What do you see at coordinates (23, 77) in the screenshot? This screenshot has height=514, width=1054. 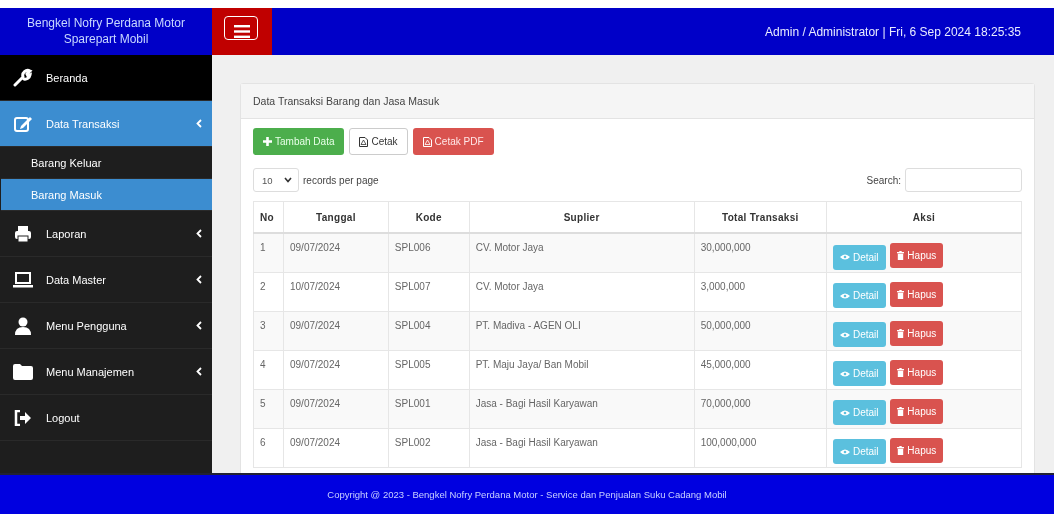 I see `wrench-icon` at bounding box center [23, 77].